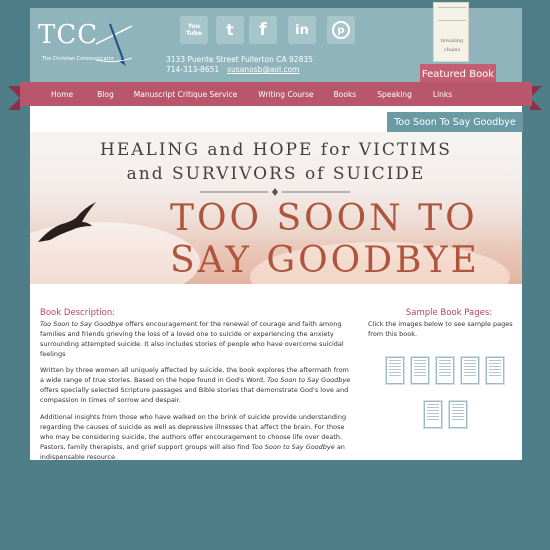 This screenshot has height=550, width=550. I want to click on pinterest-icon: p, so click(341, 30).